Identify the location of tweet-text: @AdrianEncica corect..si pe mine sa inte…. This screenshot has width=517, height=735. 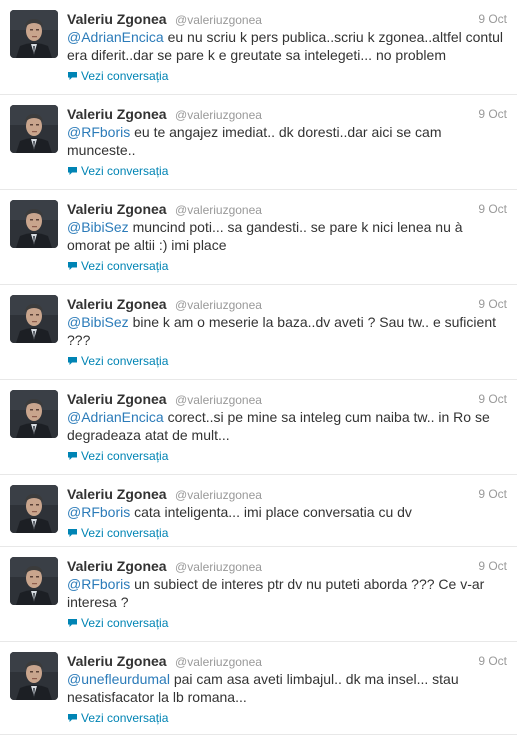
(287, 426).